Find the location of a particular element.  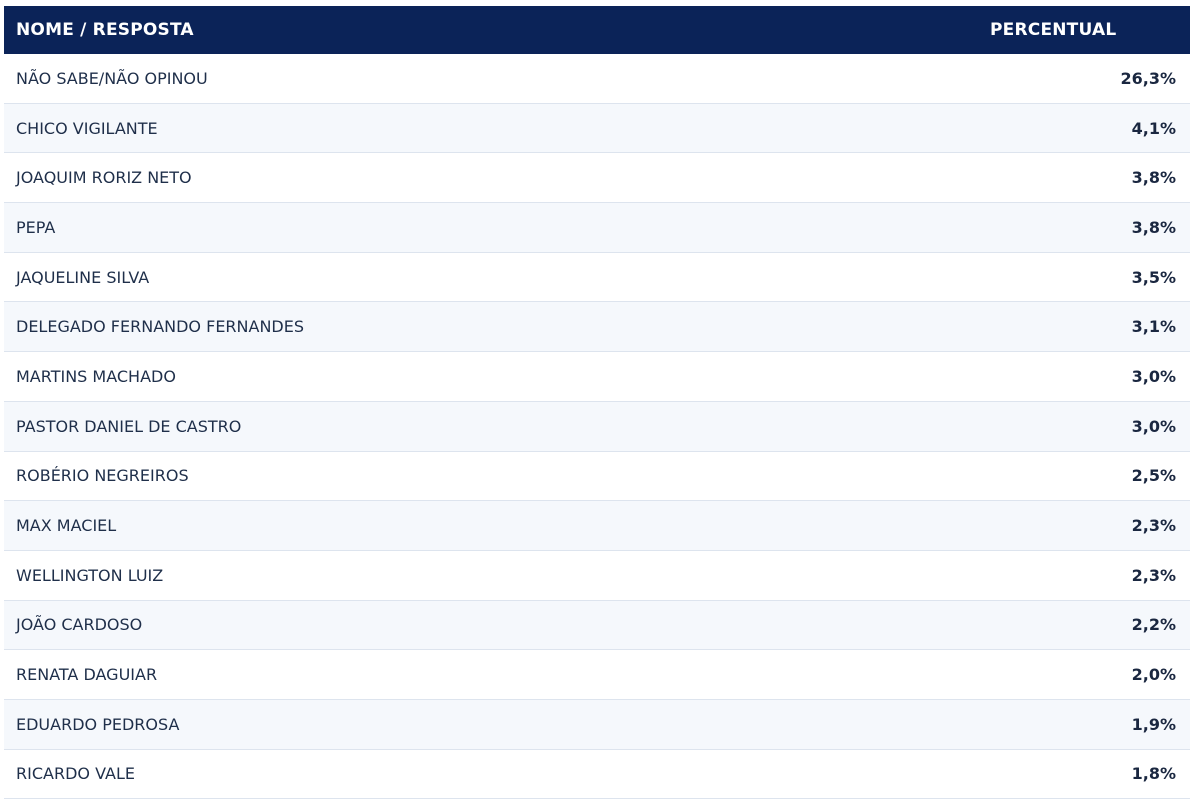

table-row: PEPA 3,8% is located at coordinates (597, 228).